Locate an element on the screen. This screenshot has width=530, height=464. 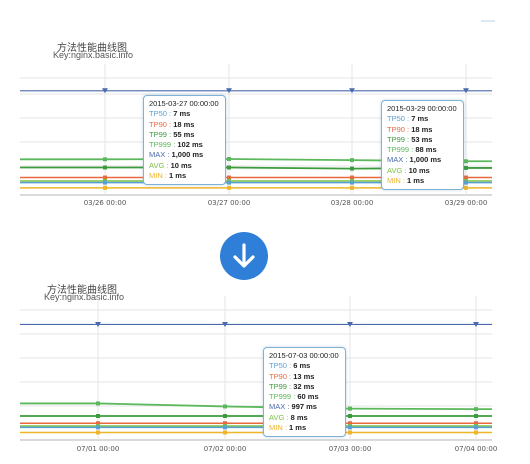
tooltip-row: TP99 : 53 ms is located at coordinates (410, 139).